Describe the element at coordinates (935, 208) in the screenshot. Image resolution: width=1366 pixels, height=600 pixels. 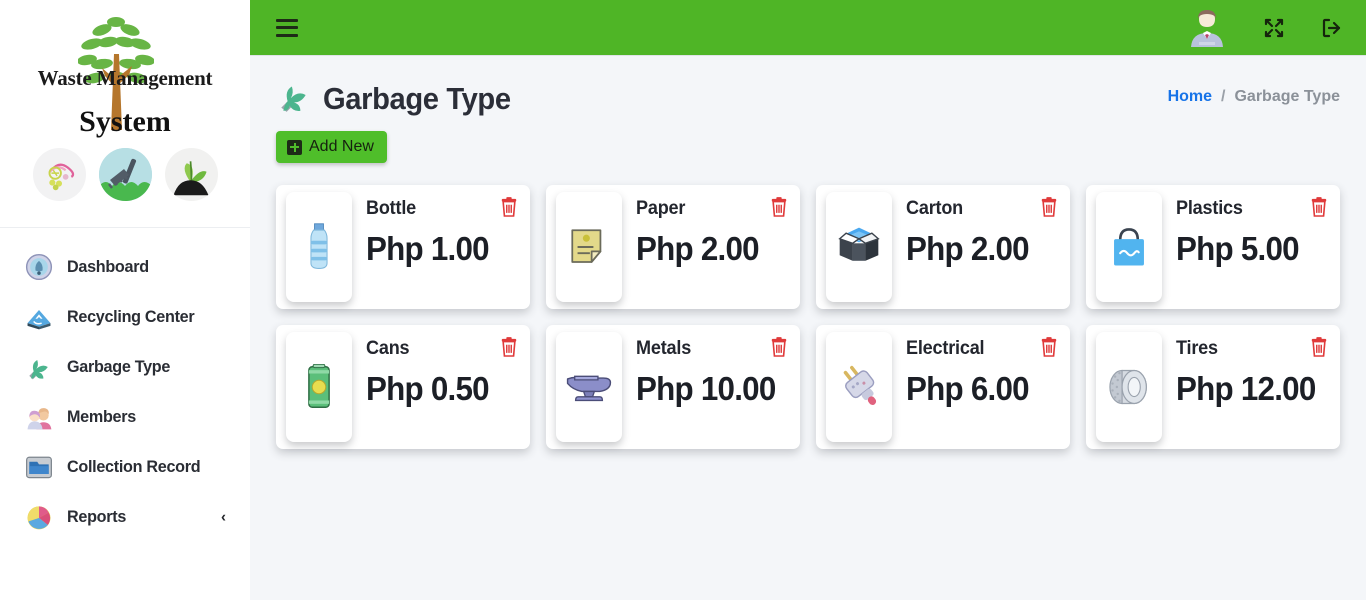
I see `card-title: Carton` at that location.